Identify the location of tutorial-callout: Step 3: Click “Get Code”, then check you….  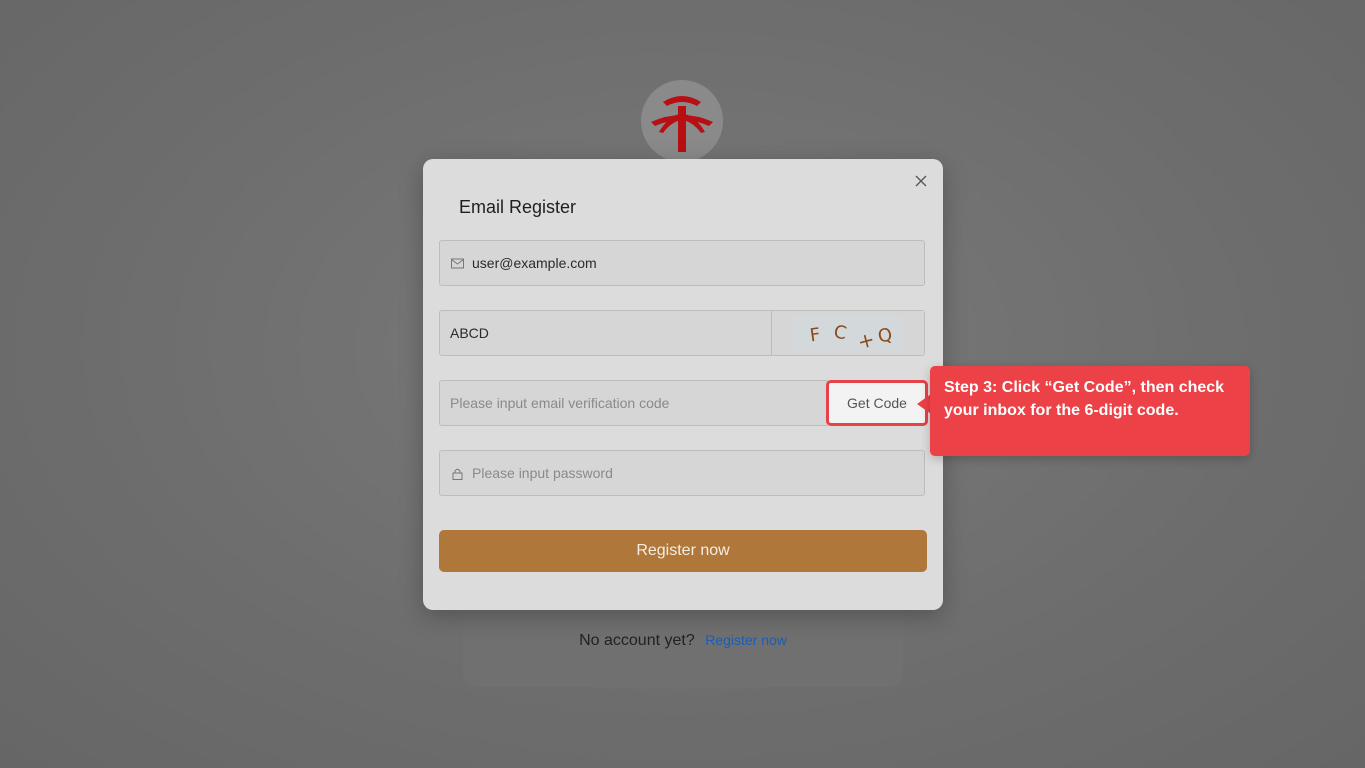
(1090, 411).